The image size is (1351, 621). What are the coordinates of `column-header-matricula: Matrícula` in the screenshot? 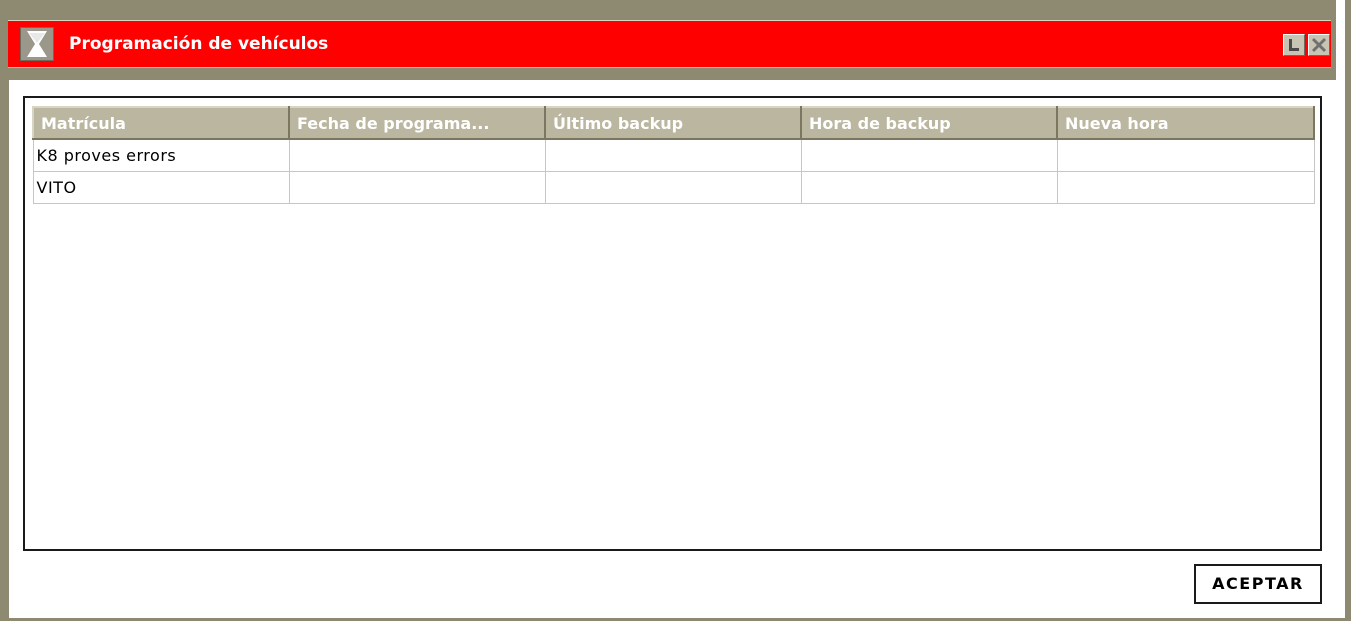 It's located at (161, 123).